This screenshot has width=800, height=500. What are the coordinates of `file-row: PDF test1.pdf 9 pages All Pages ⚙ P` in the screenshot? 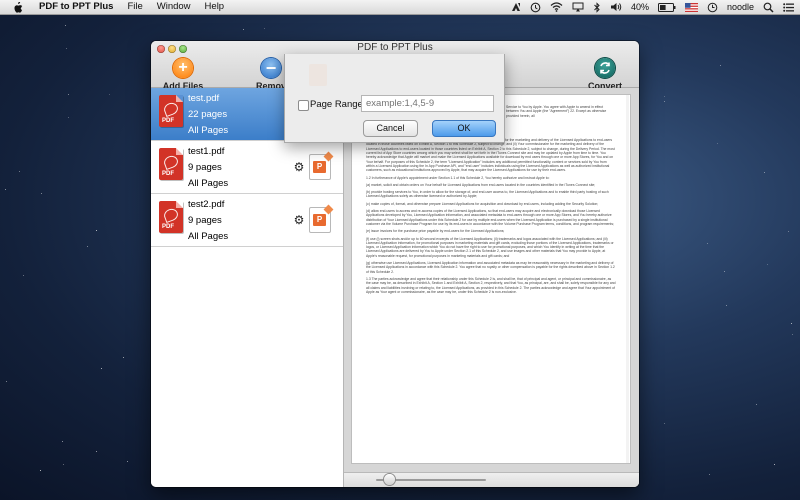 It's located at (247, 167).